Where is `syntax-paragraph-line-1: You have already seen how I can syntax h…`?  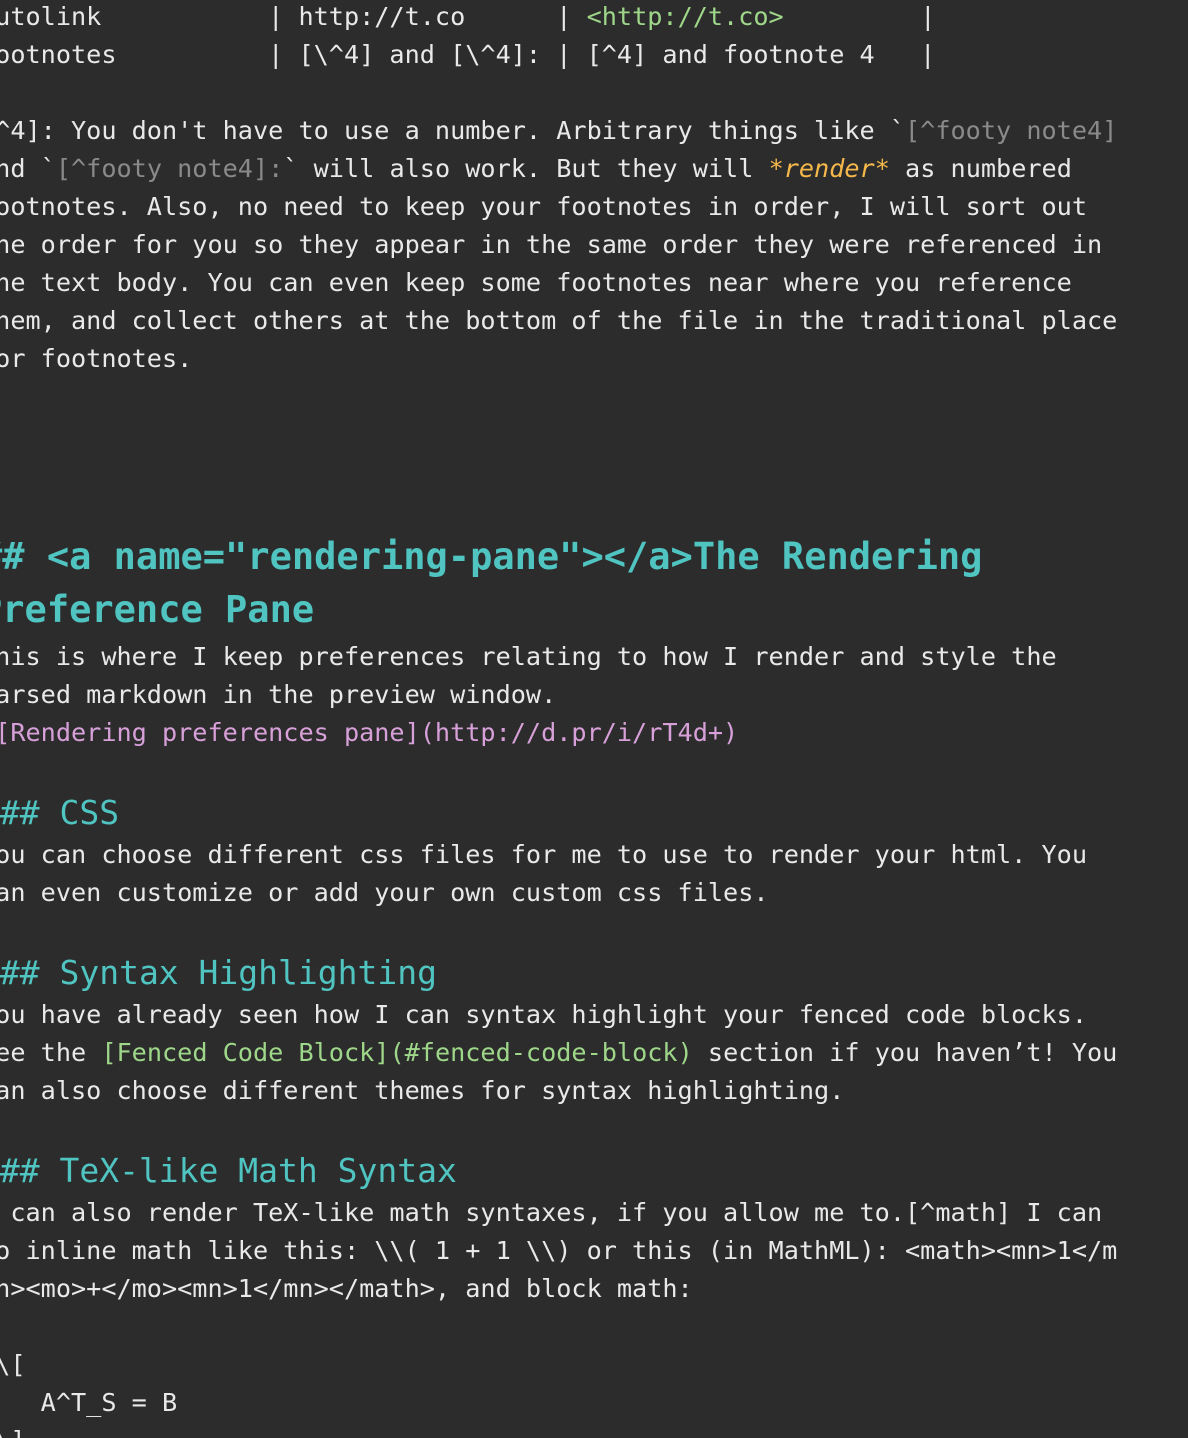
syntax-paragraph-line-1: You have already seen how I can syntax h… is located at coordinates (543, 1014).